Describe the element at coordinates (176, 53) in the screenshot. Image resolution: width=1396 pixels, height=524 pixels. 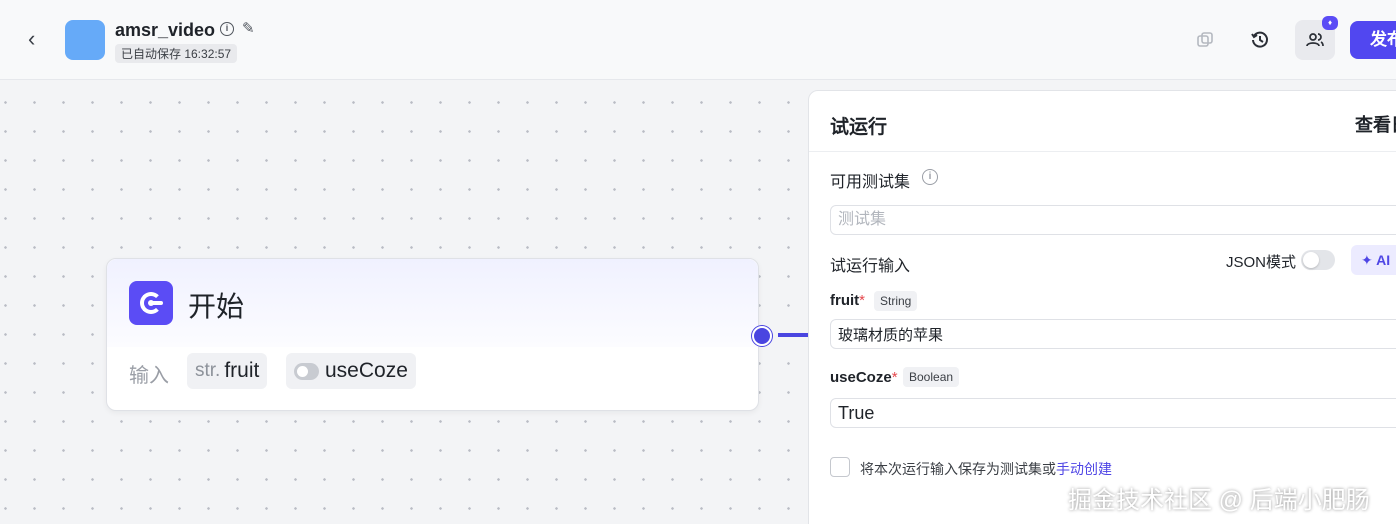
I see `autosave-status: 已自动保存 16:32:57` at that location.